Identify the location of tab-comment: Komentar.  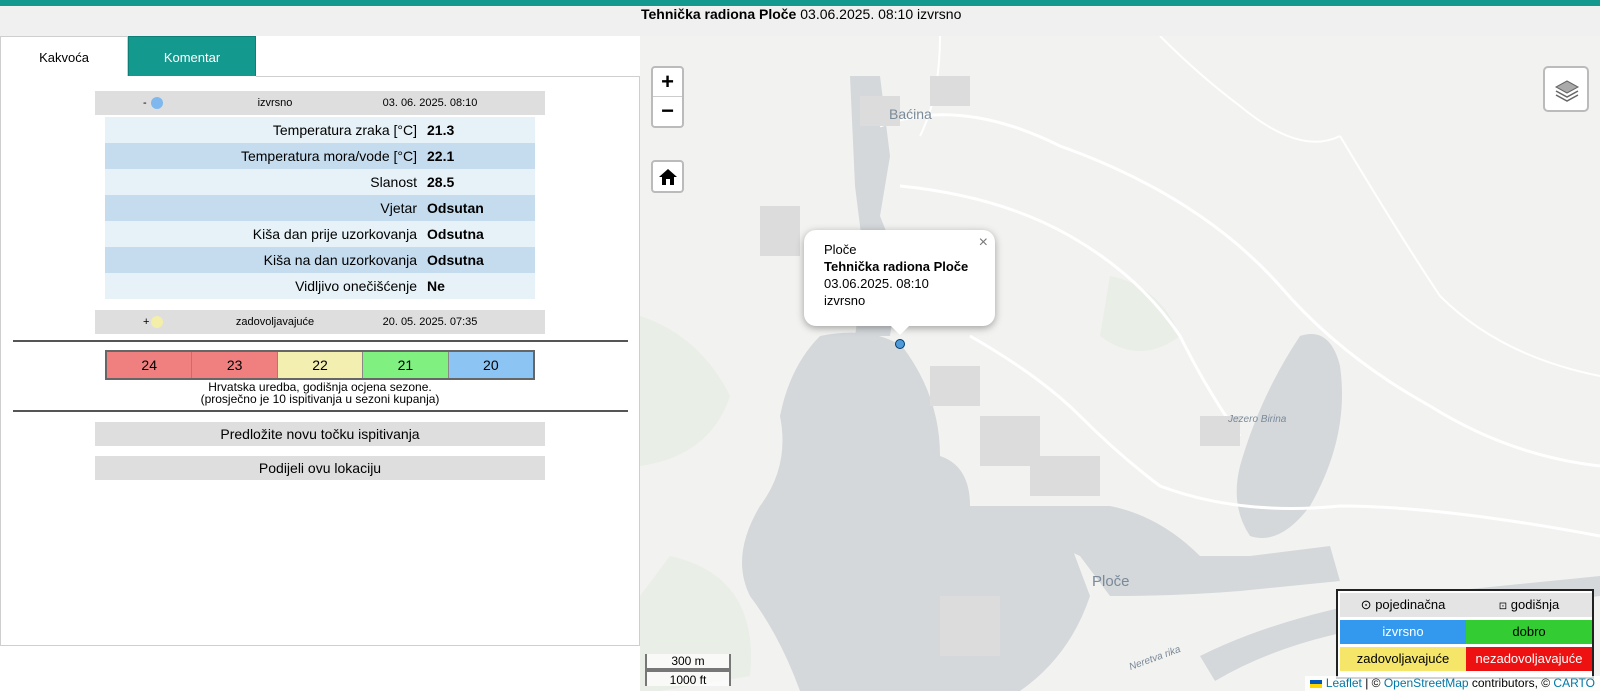
(192, 56).